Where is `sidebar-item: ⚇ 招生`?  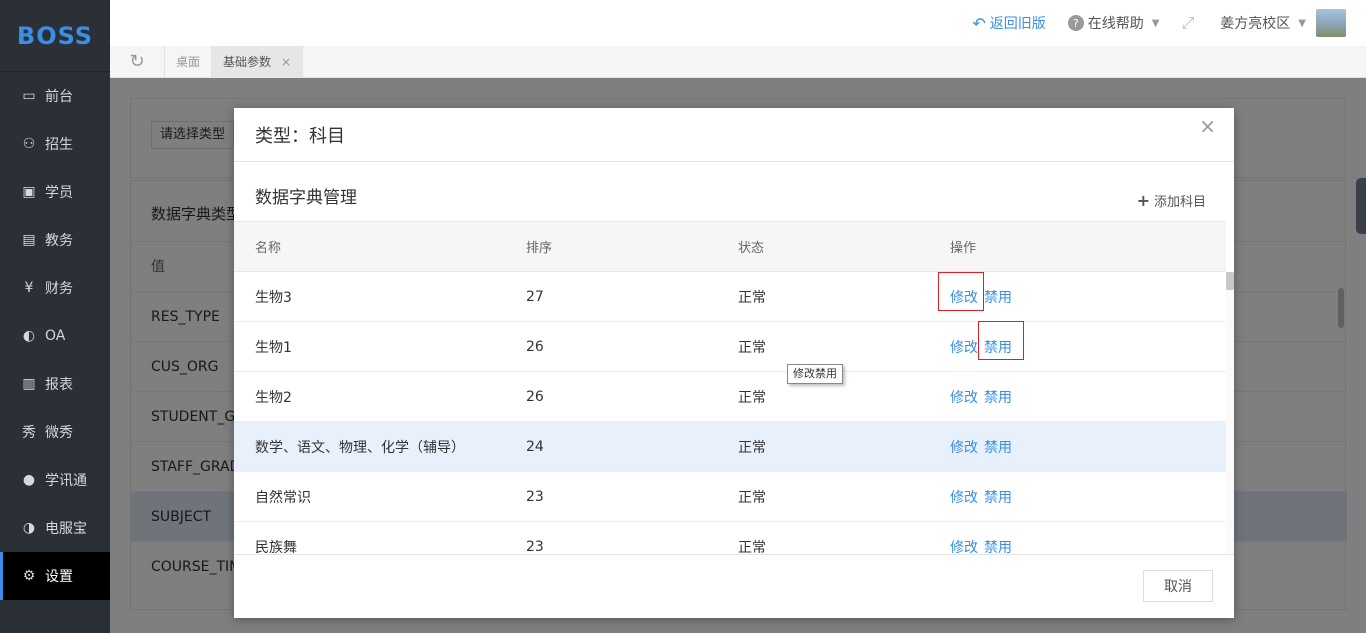 sidebar-item: ⚇ 招生 is located at coordinates (55, 144).